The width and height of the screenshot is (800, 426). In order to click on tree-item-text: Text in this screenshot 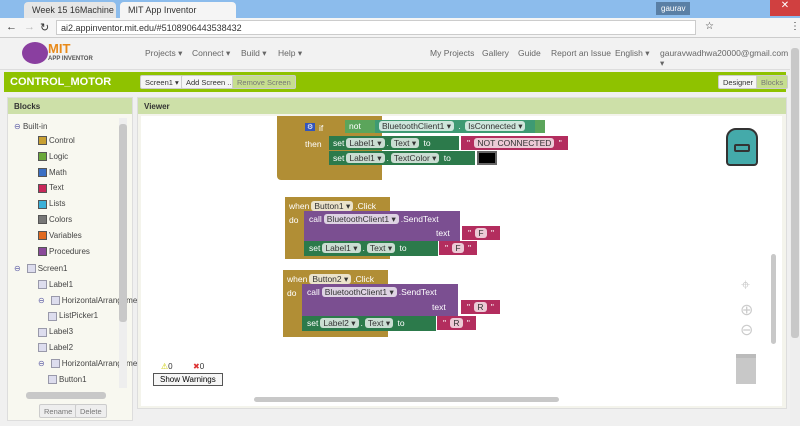, I will do `click(51, 188)`.